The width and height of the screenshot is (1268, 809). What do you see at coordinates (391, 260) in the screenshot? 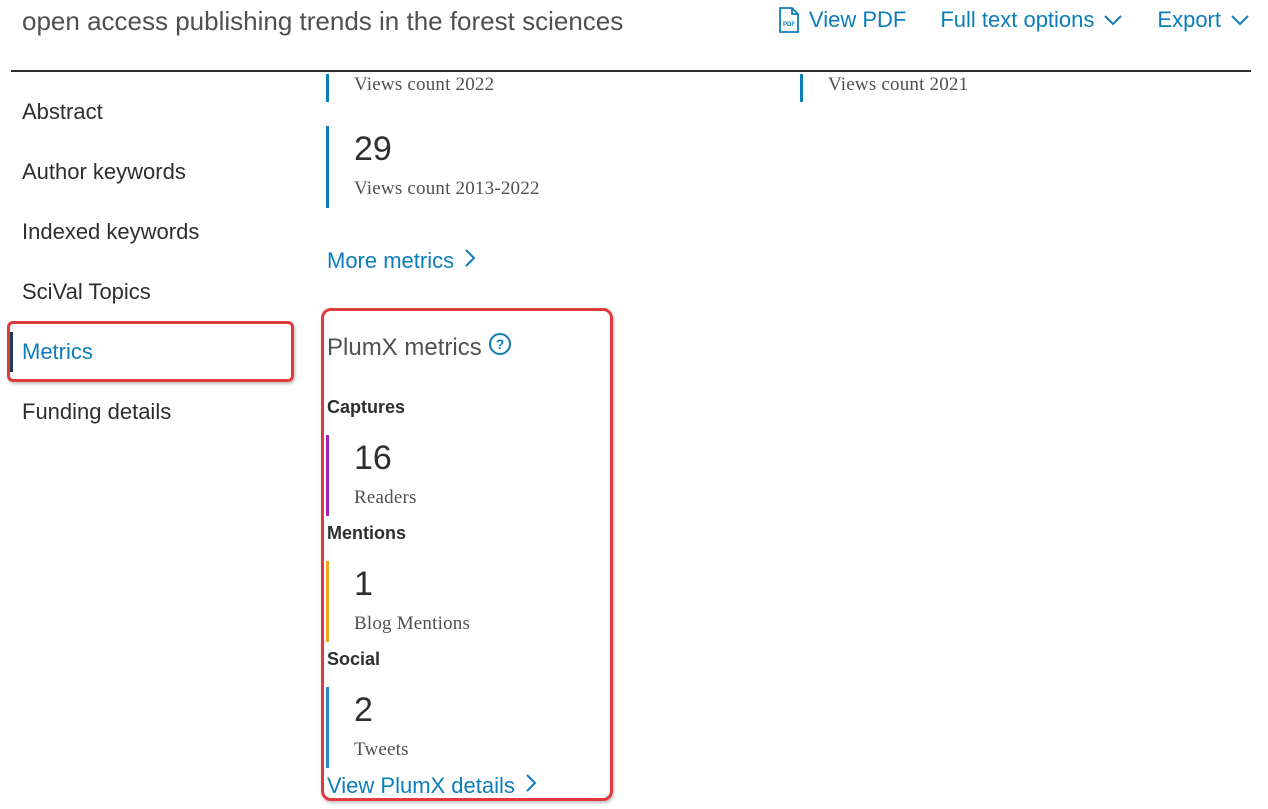
I see `more-metrics-label: More metrics` at bounding box center [391, 260].